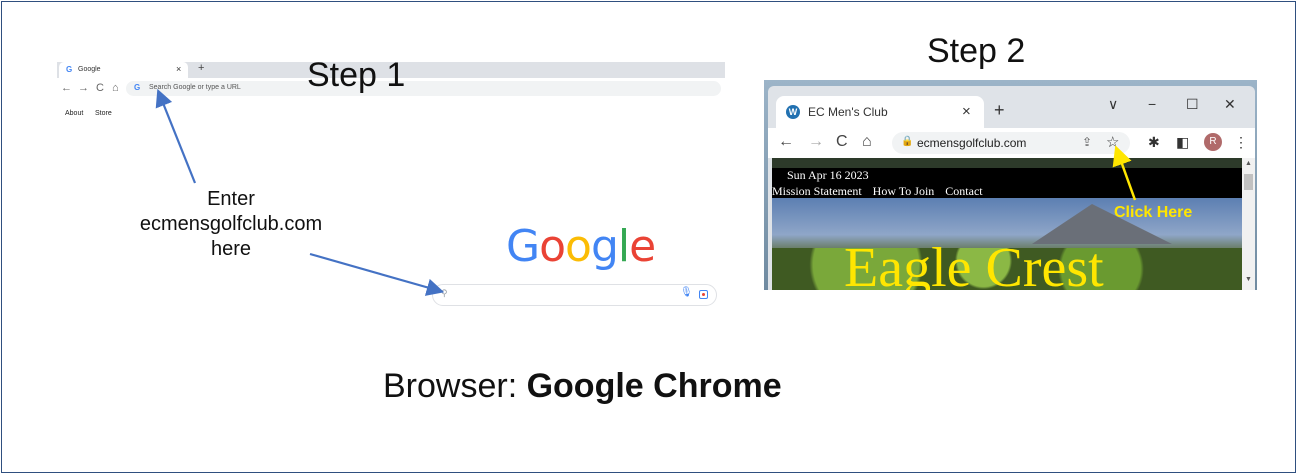 The width and height of the screenshot is (1299, 475). What do you see at coordinates (455, 386) in the screenshot?
I see `browser-prefix: Browser:` at bounding box center [455, 386].